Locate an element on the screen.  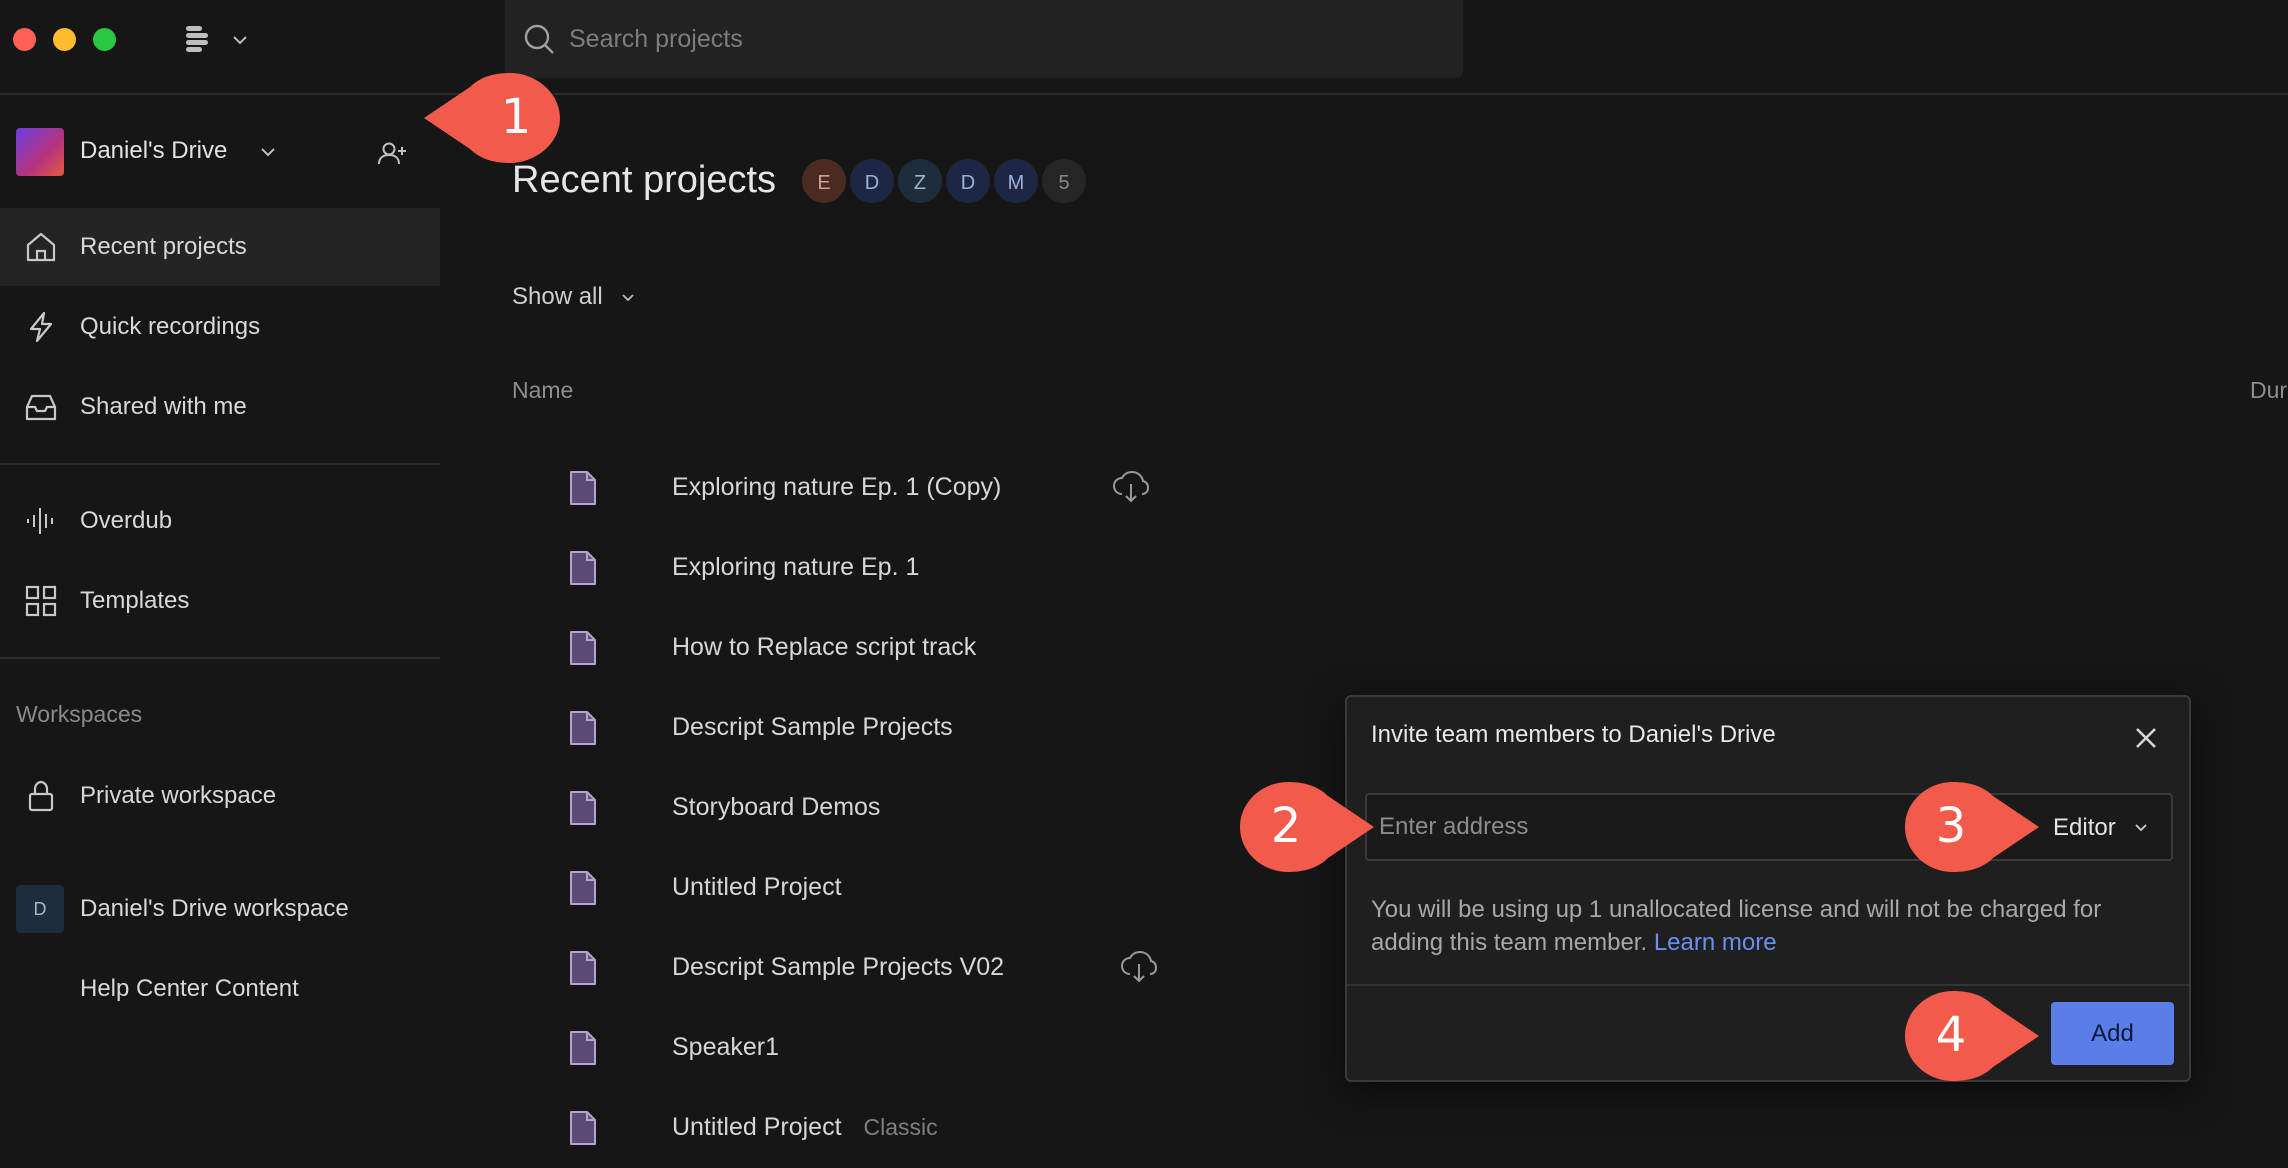
window-minimize-button is located at coordinates (64, 39).